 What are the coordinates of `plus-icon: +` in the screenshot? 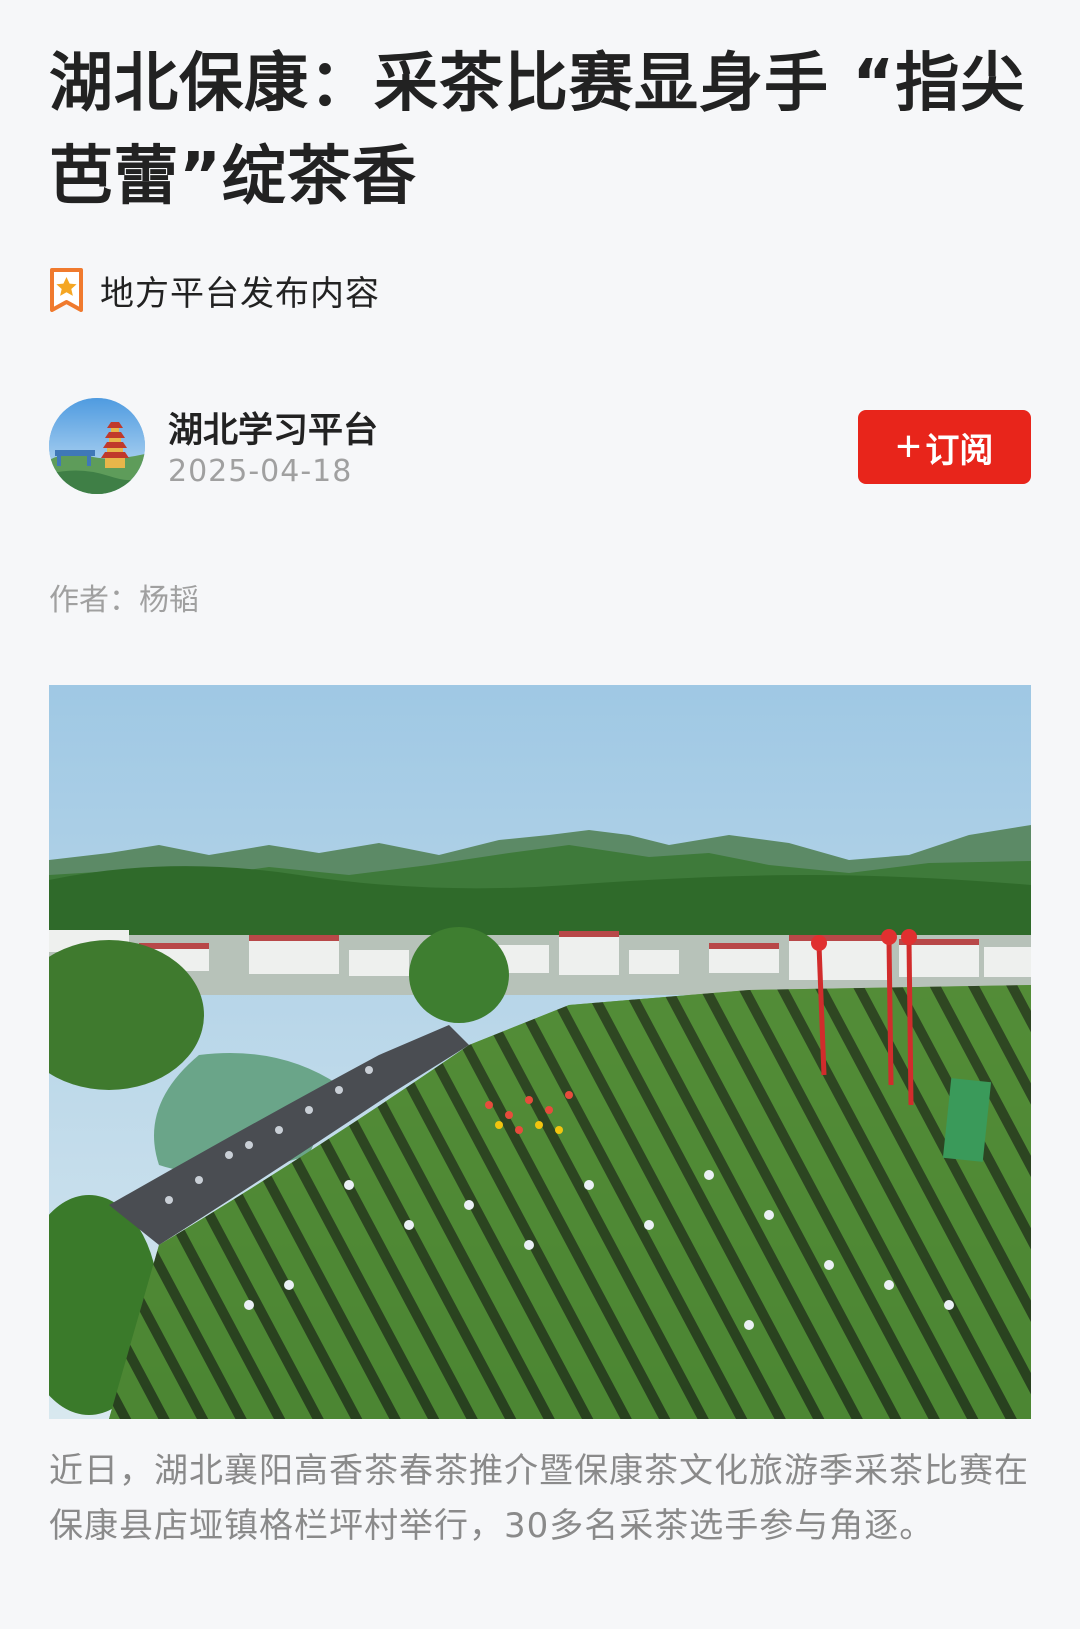 It's located at (908, 446).